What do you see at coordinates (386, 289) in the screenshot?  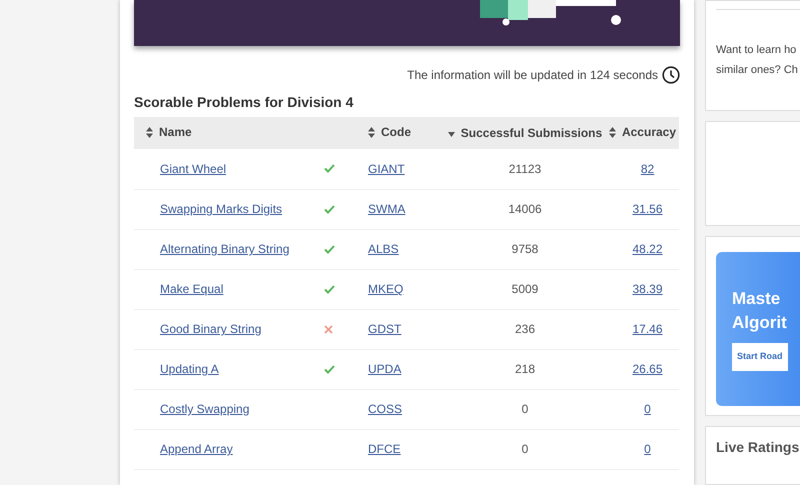 I see `problem-code-link: MKEQ` at bounding box center [386, 289].